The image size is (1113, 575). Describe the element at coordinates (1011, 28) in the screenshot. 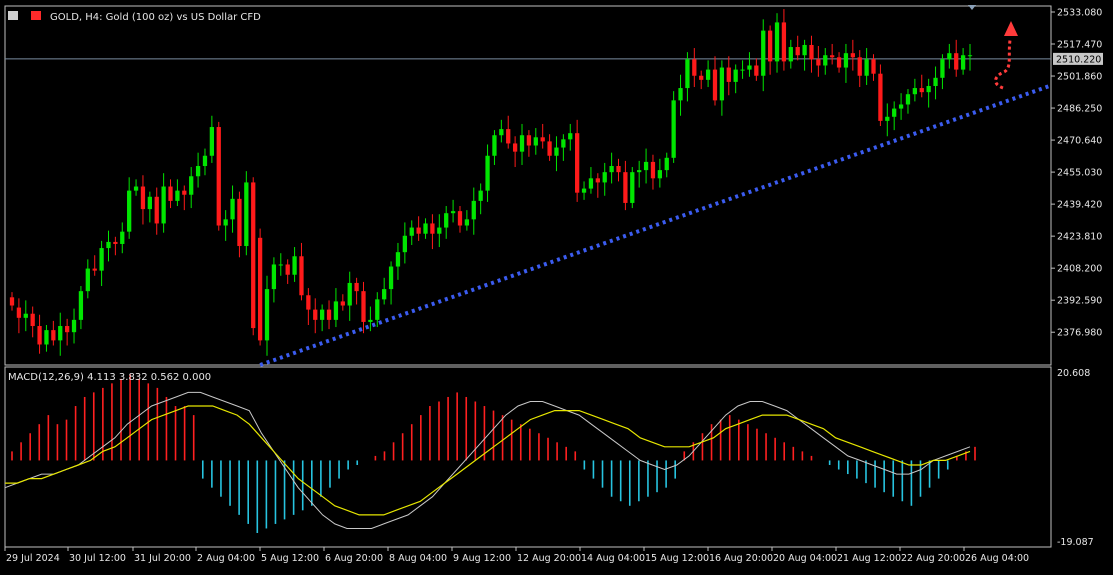

I see `arrow-up-icon` at that location.